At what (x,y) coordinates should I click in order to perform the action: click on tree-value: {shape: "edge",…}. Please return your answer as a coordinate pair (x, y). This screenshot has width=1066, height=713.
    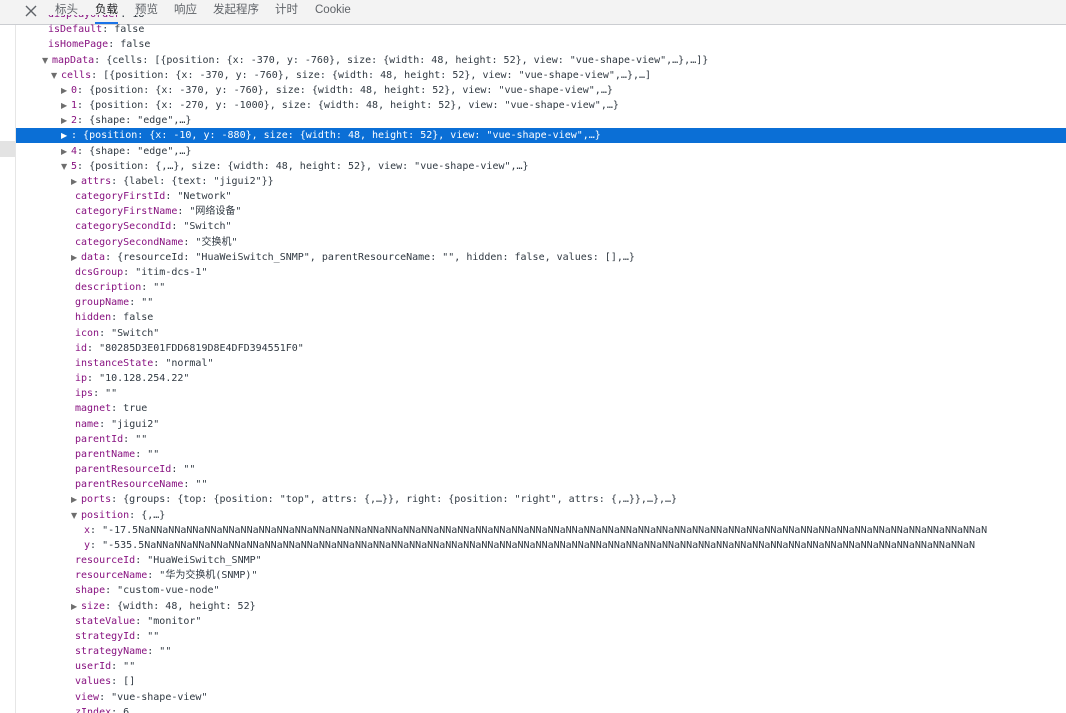
    Looking at the image, I should click on (140, 151).